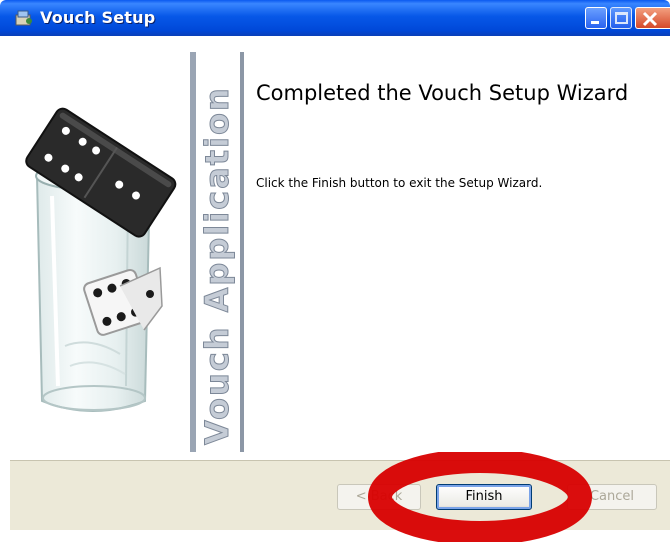 The width and height of the screenshot is (670, 542). Describe the element at coordinates (217, 266) in the screenshot. I see `vertical-product-label: Vouch Application` at that location.